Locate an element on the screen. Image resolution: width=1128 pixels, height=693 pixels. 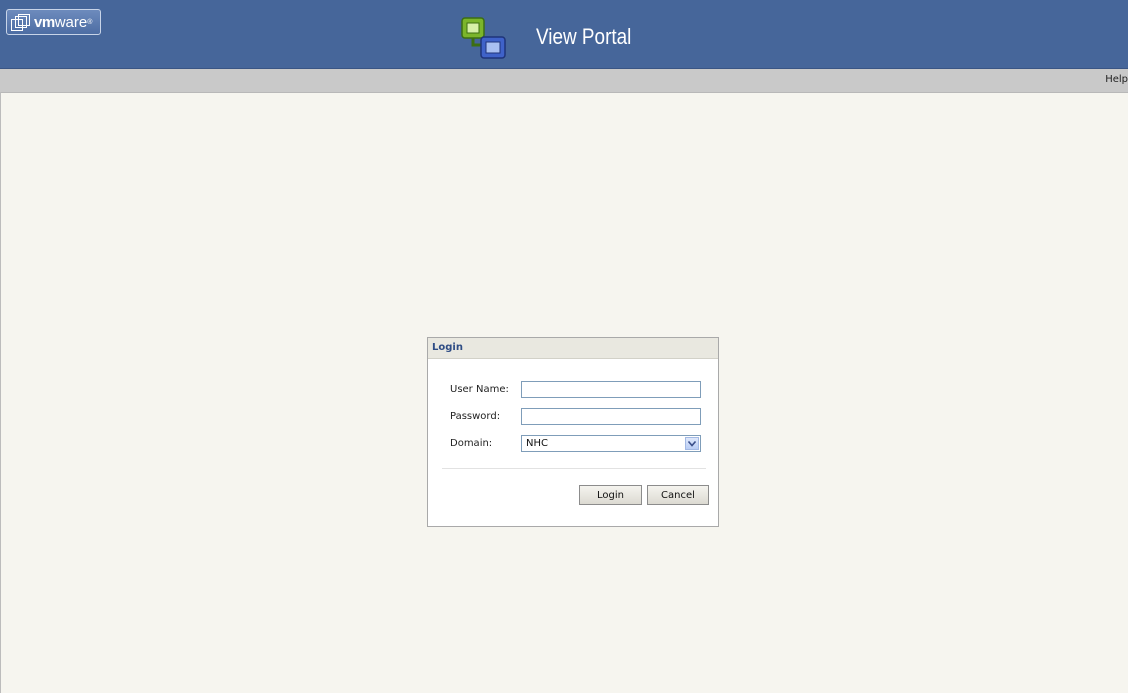
domain-selected-value: NHC is located at coordinates (537, 443).